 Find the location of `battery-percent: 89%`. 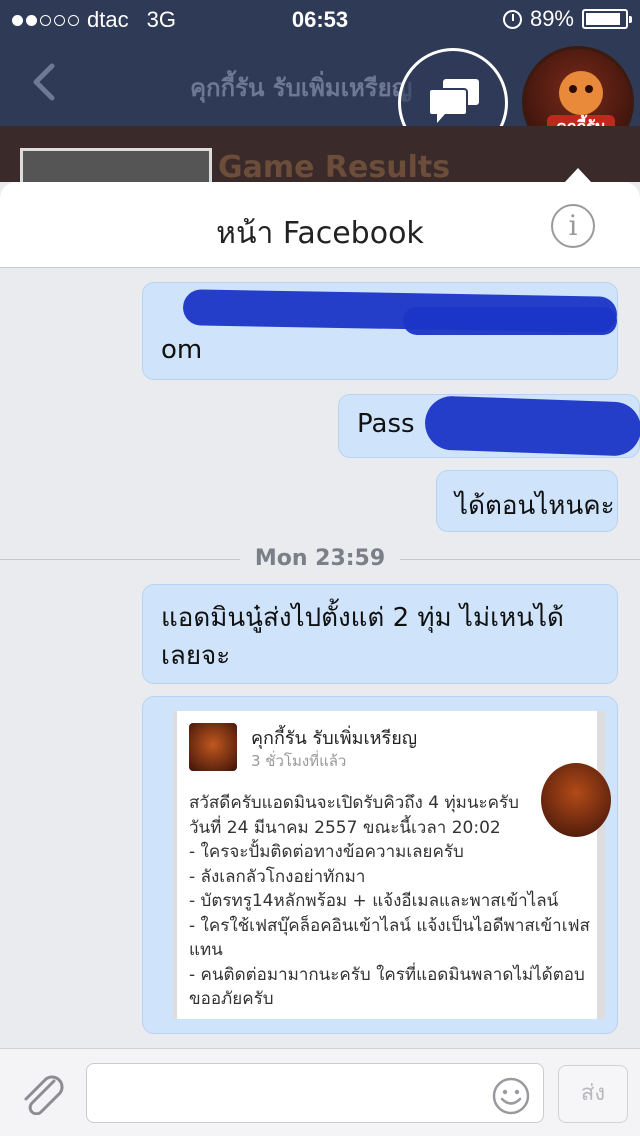

battery-percent: 89% is located at coordinates (551, 18).